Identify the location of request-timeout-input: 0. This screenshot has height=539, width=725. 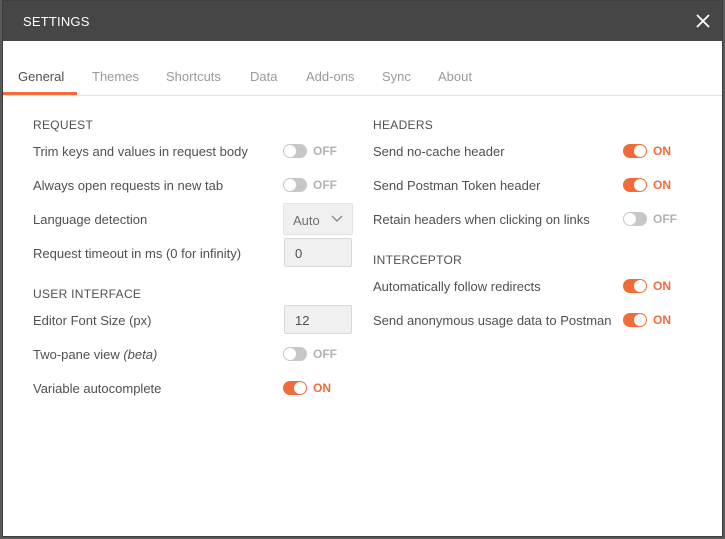
(318, 252).